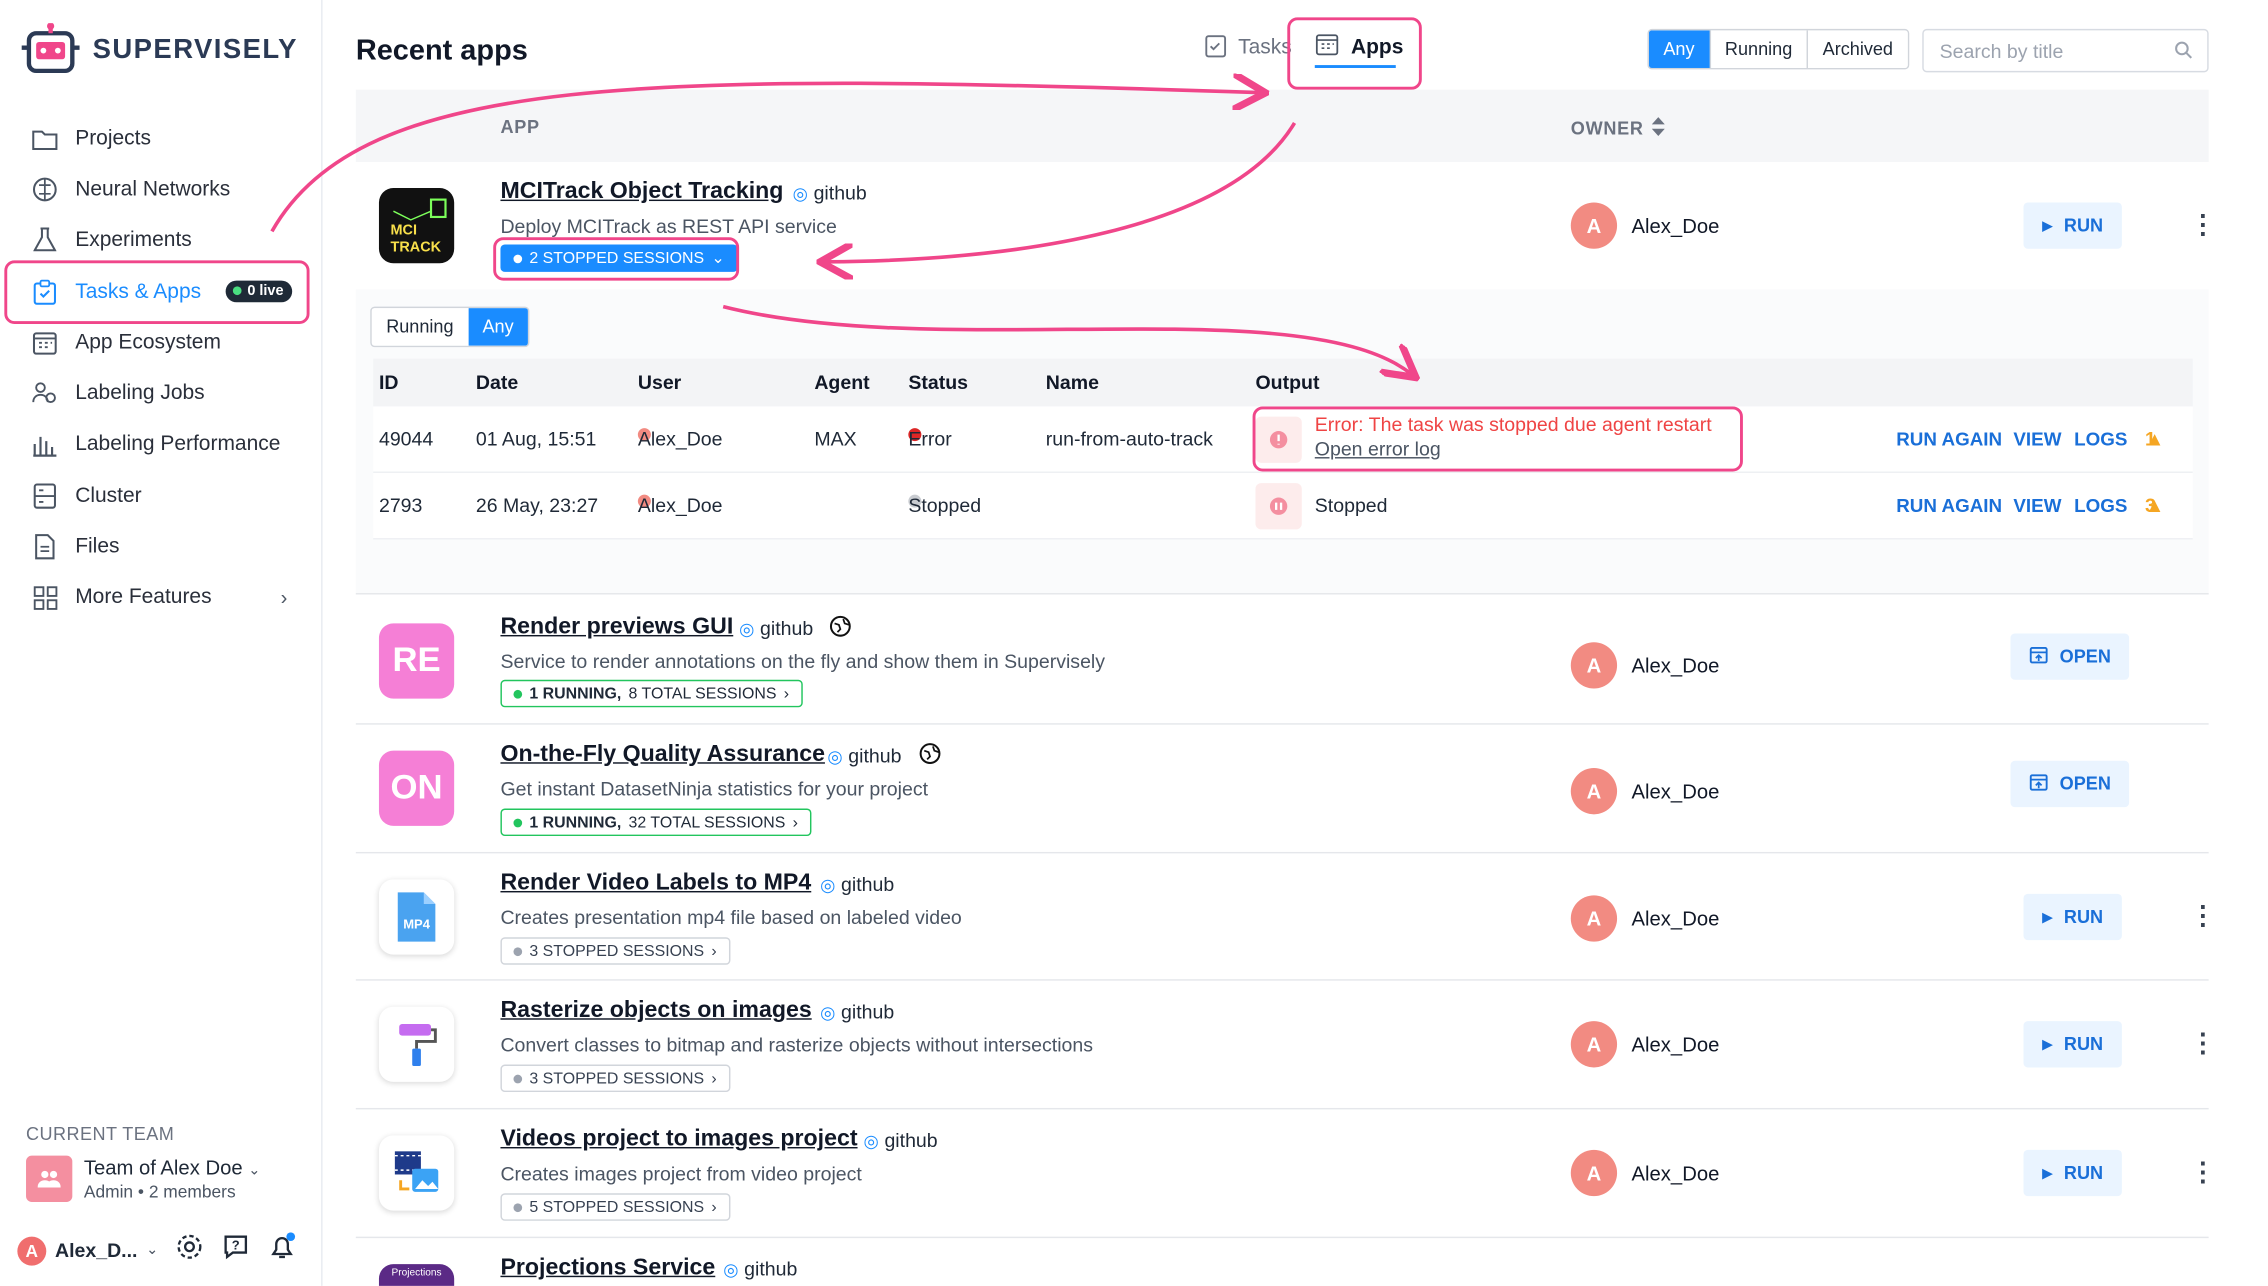 Image resolution: width=2268 pixels, height=1286 pixels. I want to click on team-switcher: Team of Alex Doe ⌄ Admin • 2 members, so click(143, 1178).